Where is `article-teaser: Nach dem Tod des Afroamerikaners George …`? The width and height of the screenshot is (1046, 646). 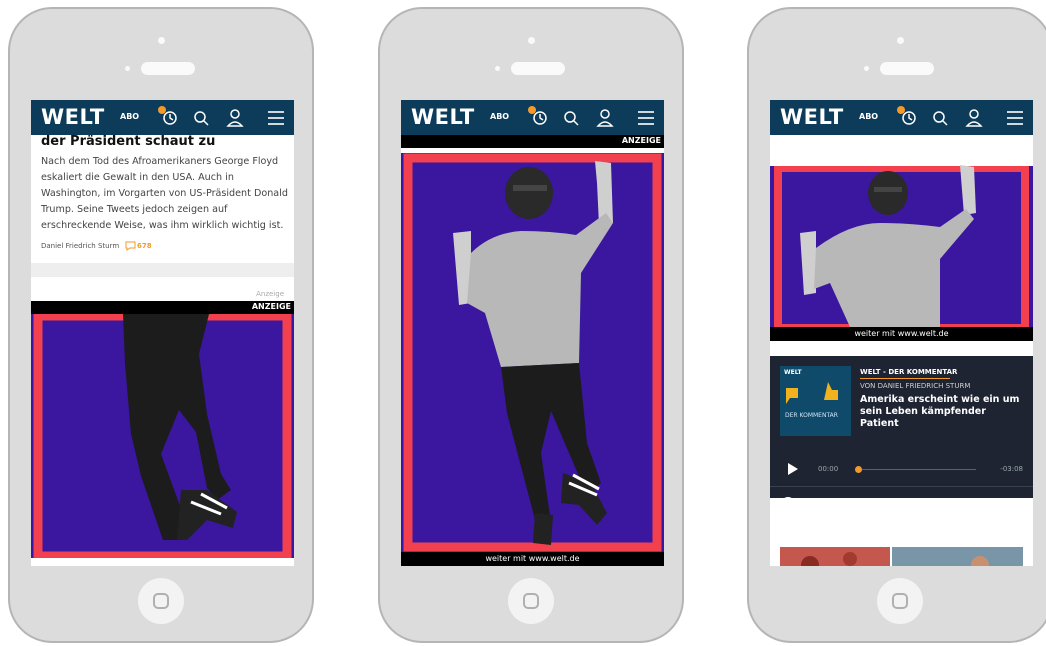 article-teaser: Nach dem Tod des Afroamerikaners George … is located at coordinates (164, 193).